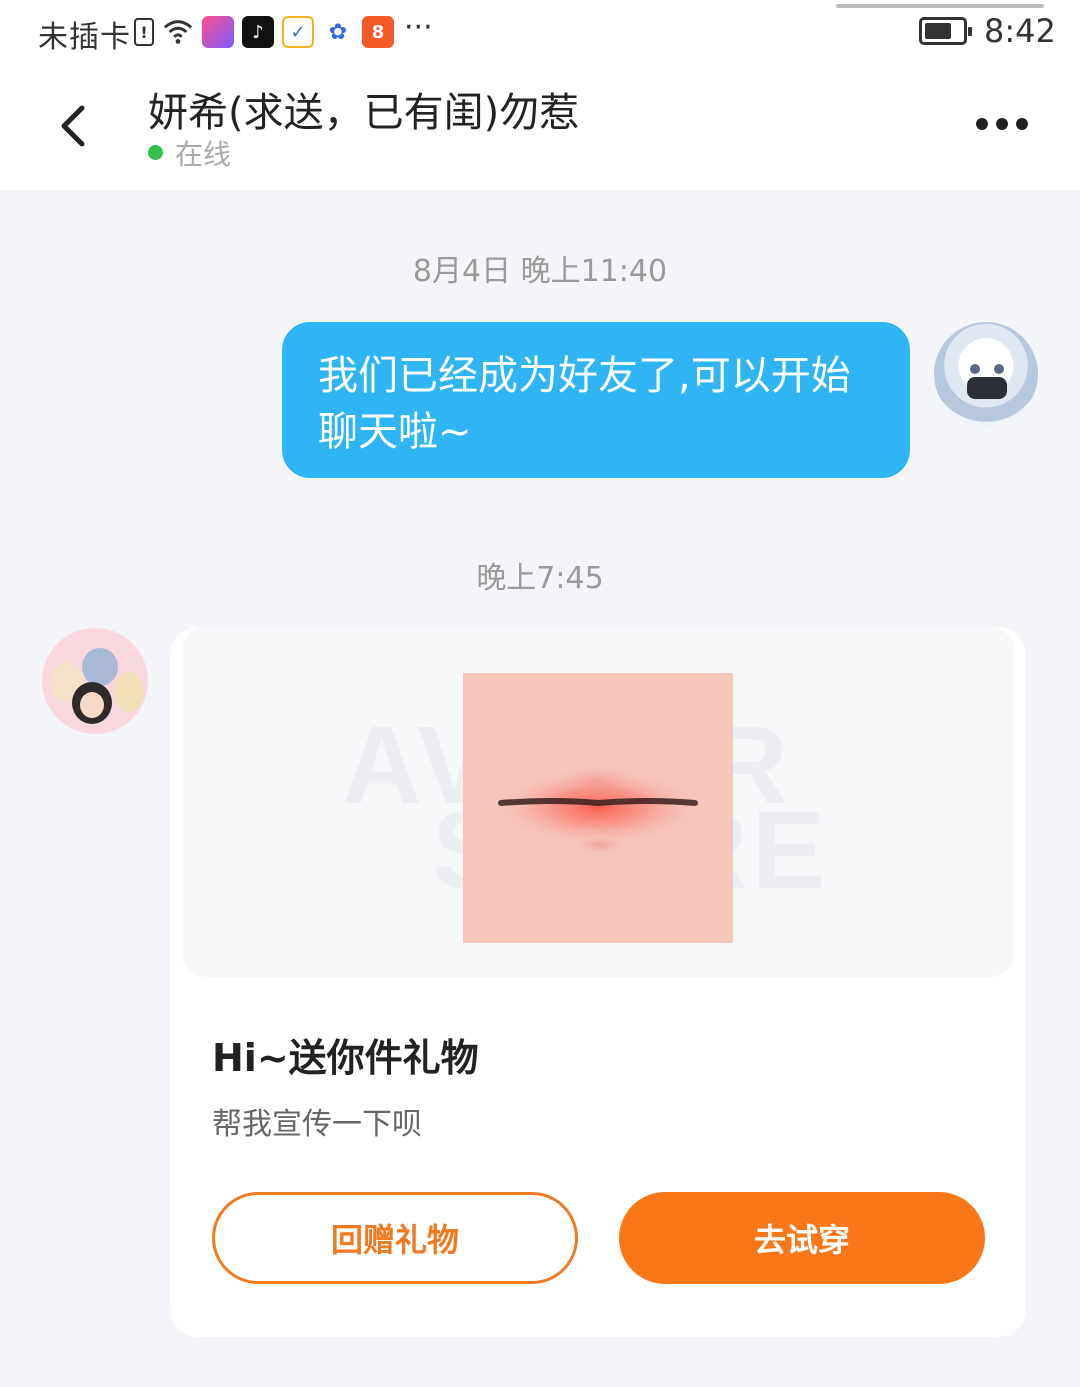 The width and height of the screenshot is (1080, 1387). Describe the element at coordinates (144, 32) in the screenshot. I see `sim-alert-icon: !` at that location.